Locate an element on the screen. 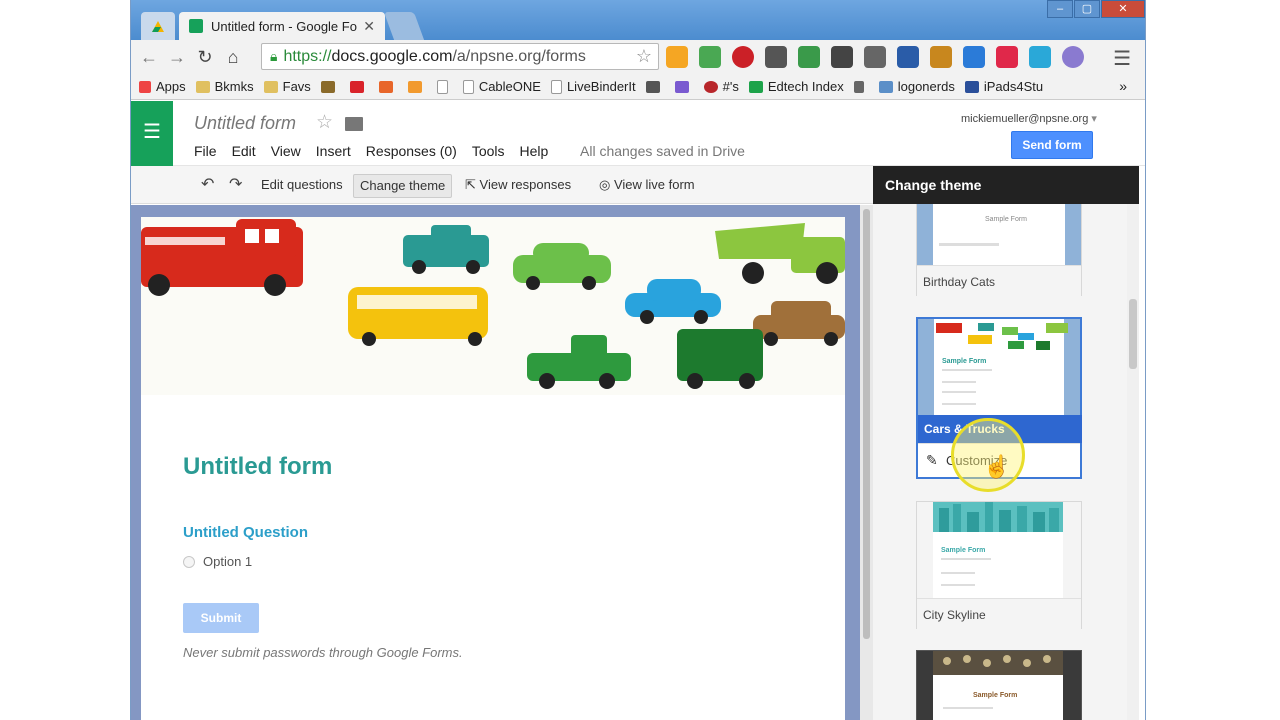 The width and height of the screenshot is (1280, 720). bookmark-label: Edtech Index is located at coordinates (805, 86).